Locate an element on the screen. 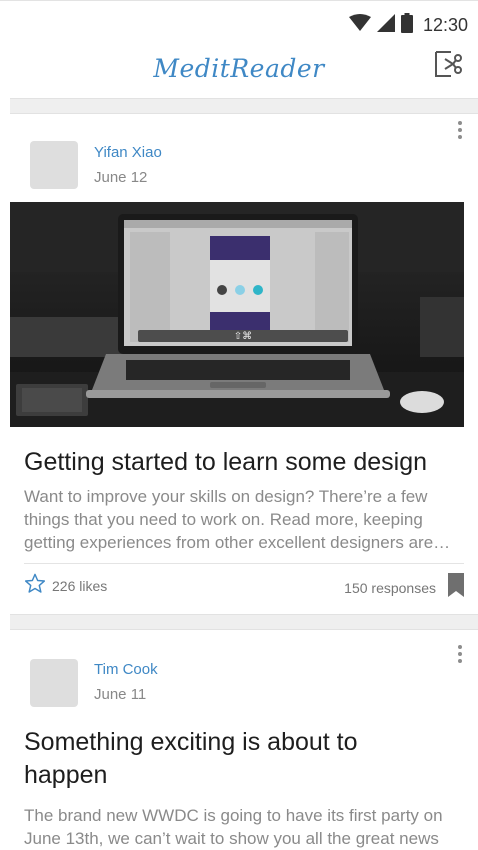 The height and width of the screenshot is (850, 478). app-bar: MeditReader is located at coordinates (239, 68).